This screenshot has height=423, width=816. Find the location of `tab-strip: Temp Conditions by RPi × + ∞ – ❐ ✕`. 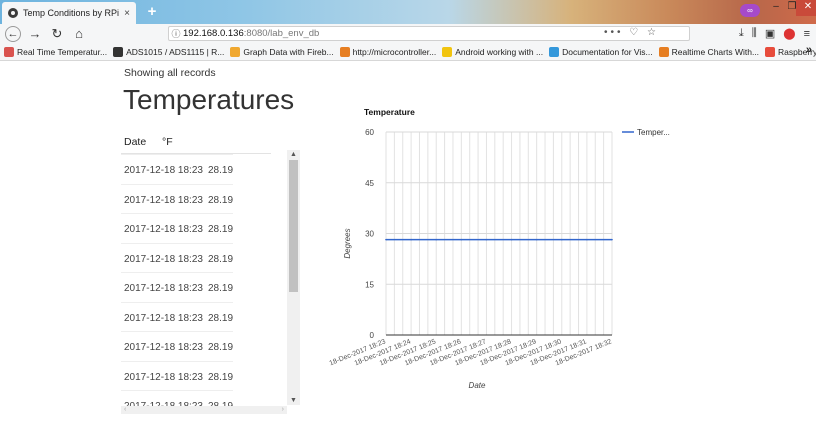

tab-strip: Temp Conditions by RPi × + ∞ – ❐ ✕ is located at coordinates (408, 12).